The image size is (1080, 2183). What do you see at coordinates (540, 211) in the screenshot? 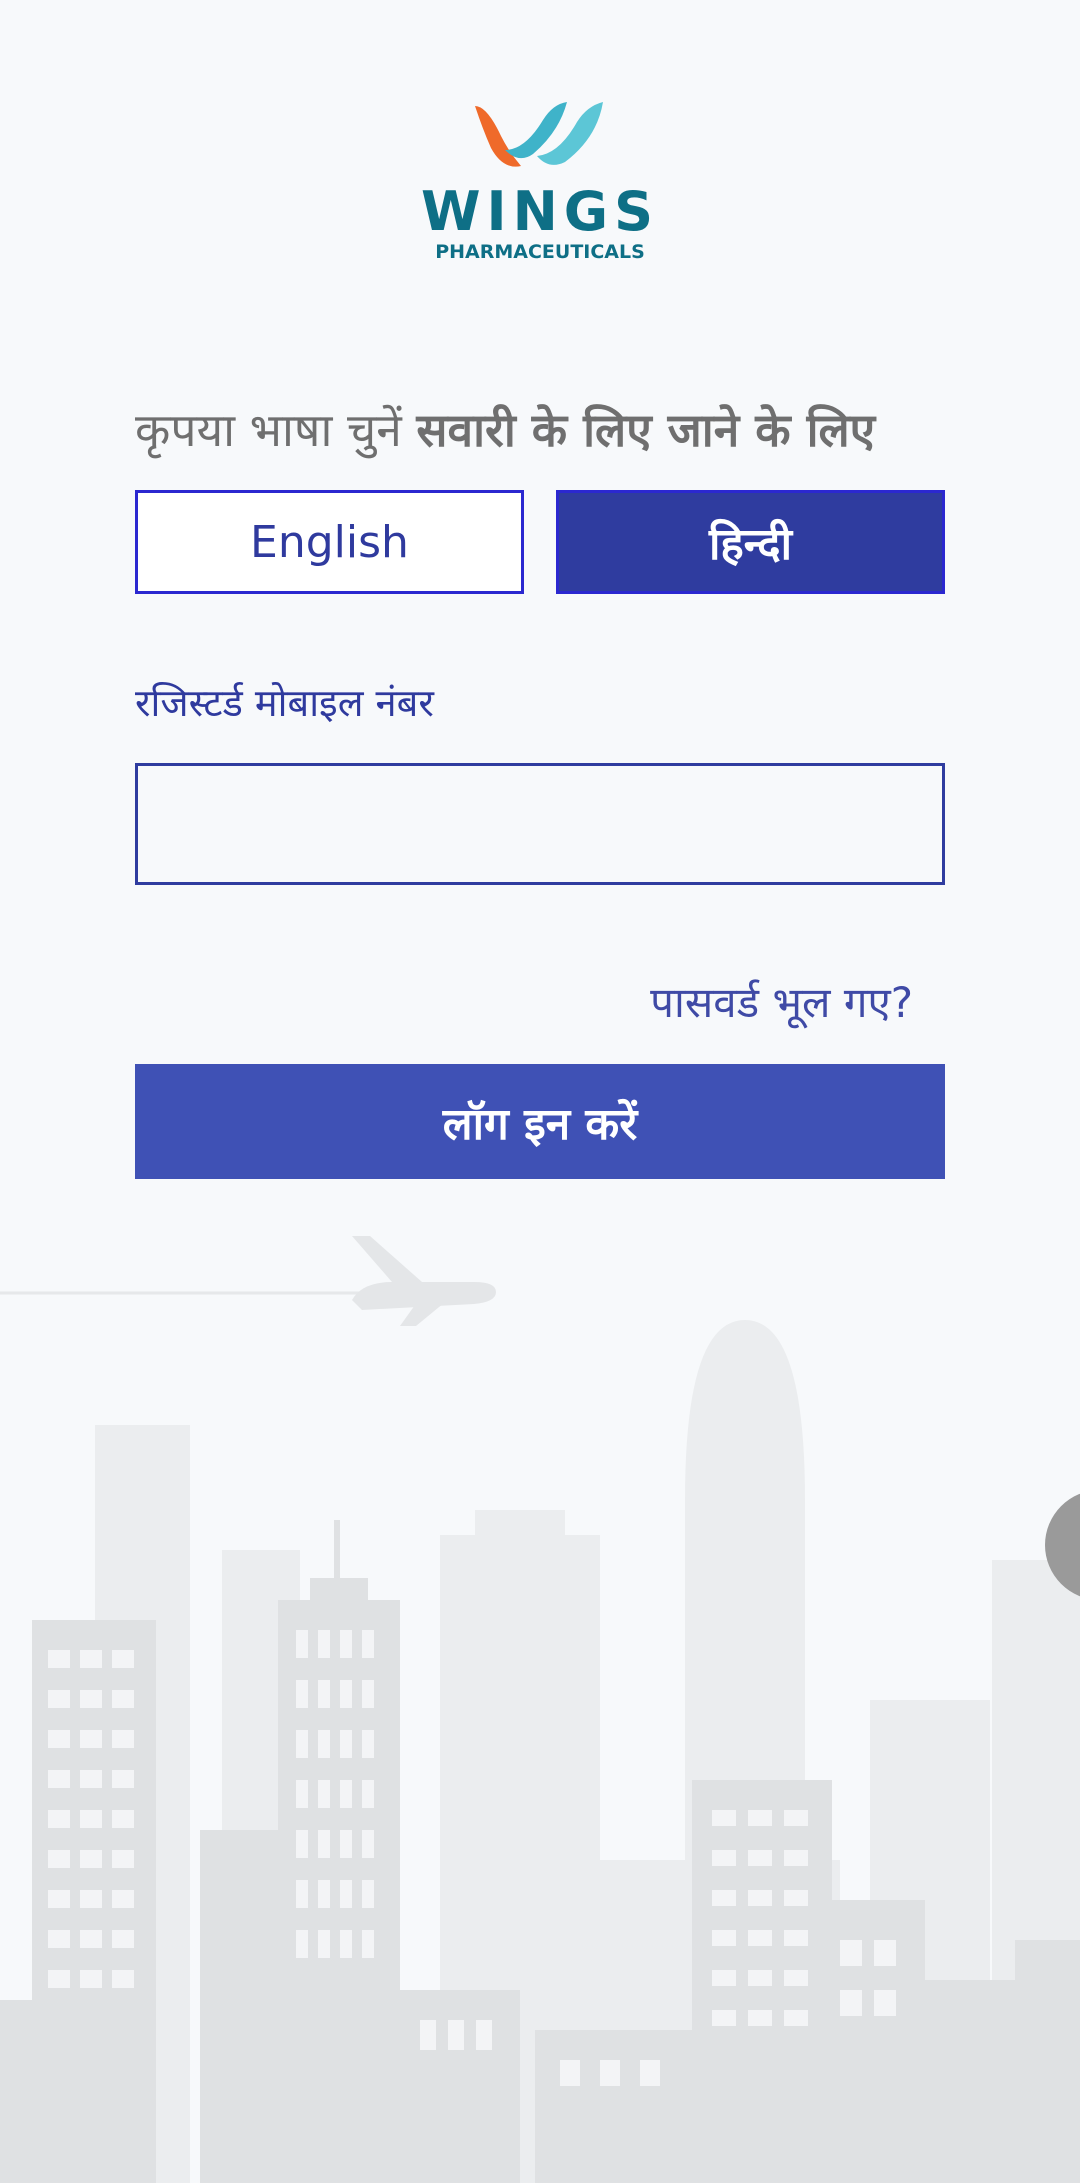
I see `logo-wordmark: WINGS` at bounding box center [540, 211].